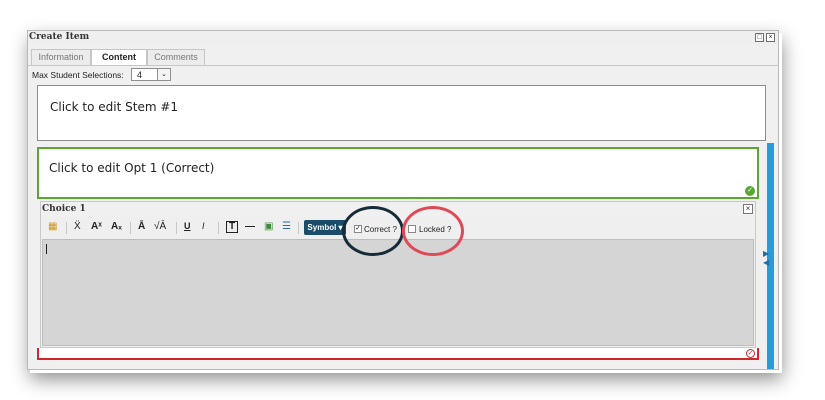 This screenshot has height=400, width=825. I want to click on text-caret, so click(46, 249).